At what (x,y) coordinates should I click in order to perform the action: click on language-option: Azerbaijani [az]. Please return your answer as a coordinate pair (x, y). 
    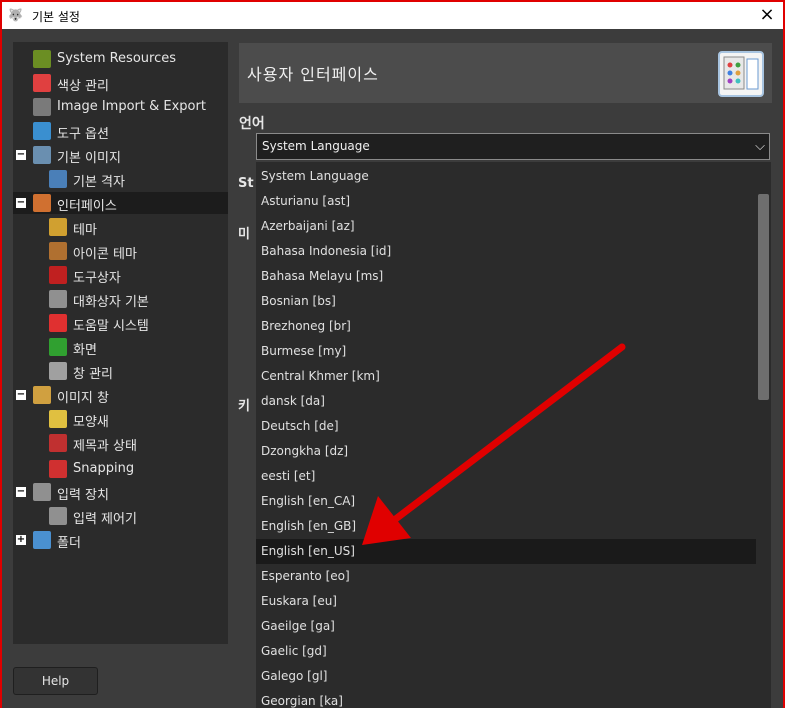
    Looking at the image, I should click on (506, 226).